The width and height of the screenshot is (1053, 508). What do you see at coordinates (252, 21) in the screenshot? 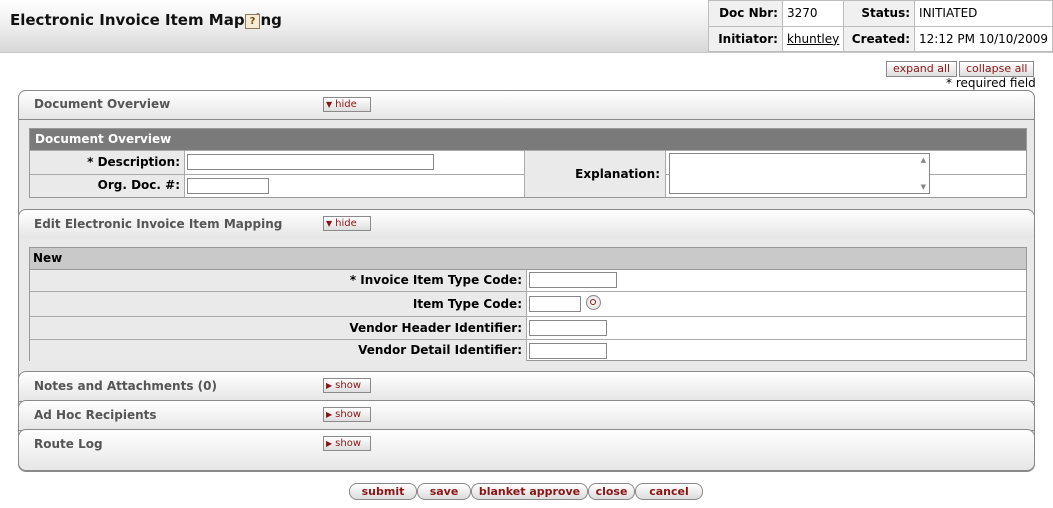
I see `help-icon: ?` at bounding box center [252, 21].